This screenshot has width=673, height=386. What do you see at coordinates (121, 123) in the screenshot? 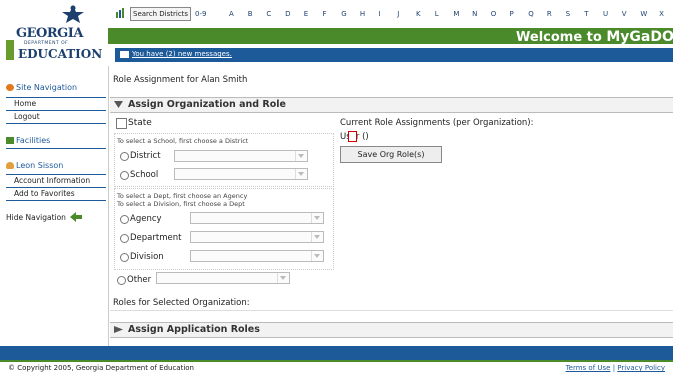
I see `state-checkbox` at bounding box center [121, 123].